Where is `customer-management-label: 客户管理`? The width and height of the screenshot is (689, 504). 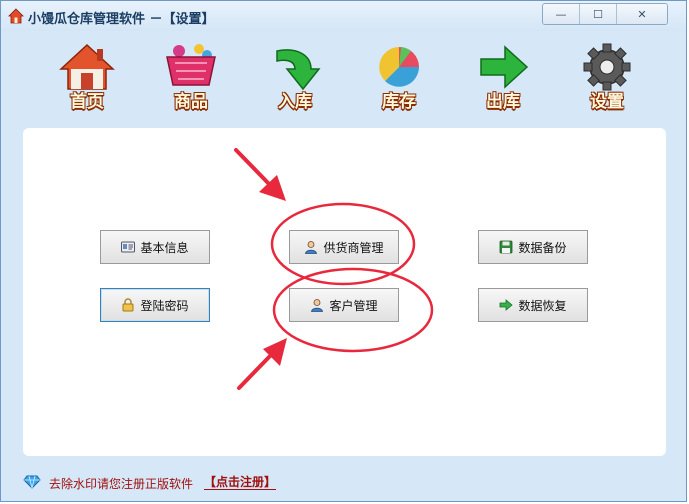
customer-management-label: 客户管理 is located at coordinates (353, 305).